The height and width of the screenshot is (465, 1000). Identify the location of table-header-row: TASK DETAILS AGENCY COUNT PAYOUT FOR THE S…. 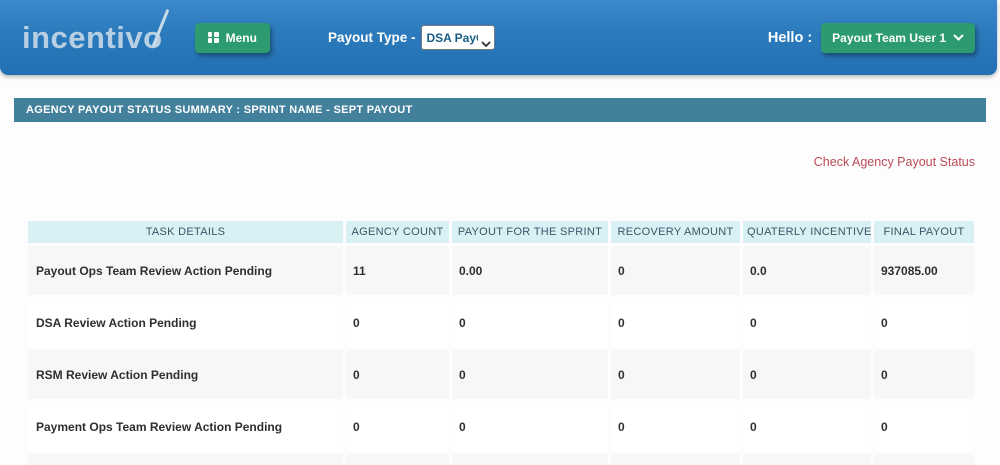
(501, 232).